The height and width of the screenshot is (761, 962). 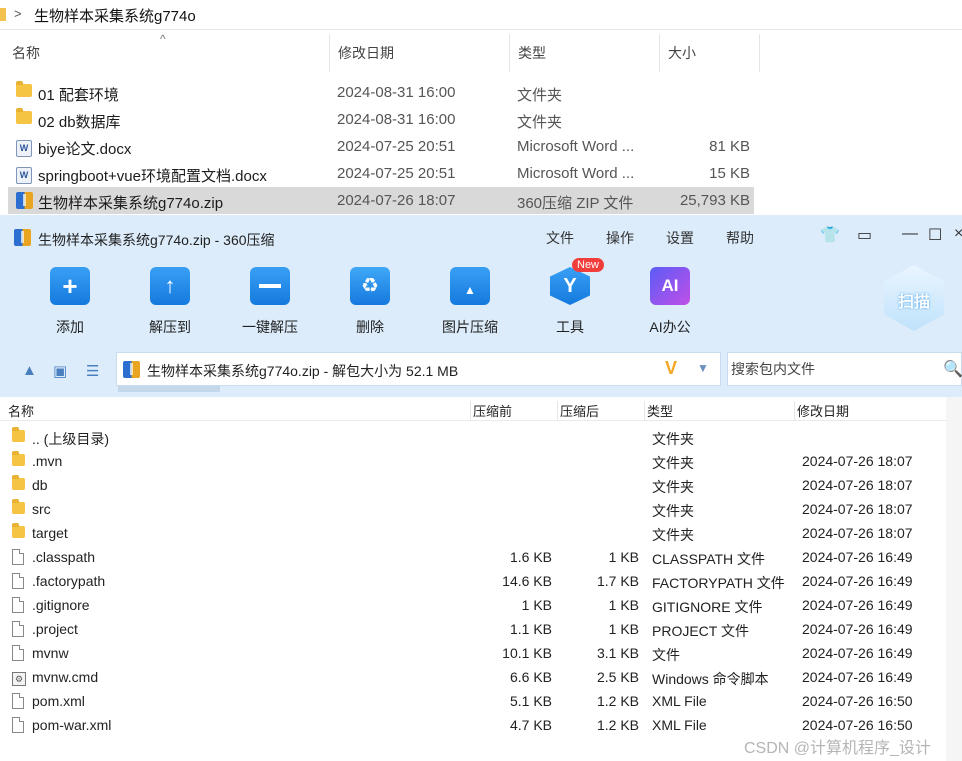 I want to click on explorer-column-header: ^ 名称 修改日期 类型 大小, so click(x=380, y=52).